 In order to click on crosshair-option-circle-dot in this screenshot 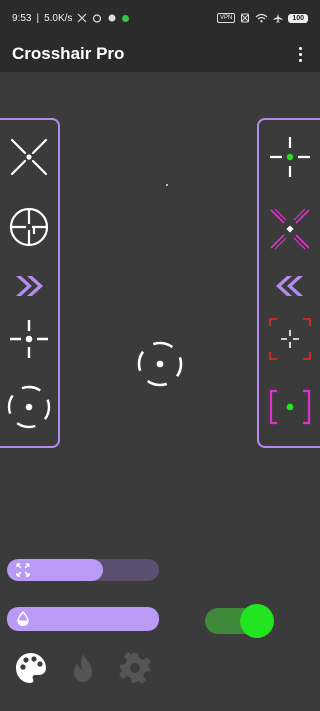, I will do `click(29, 407)`.